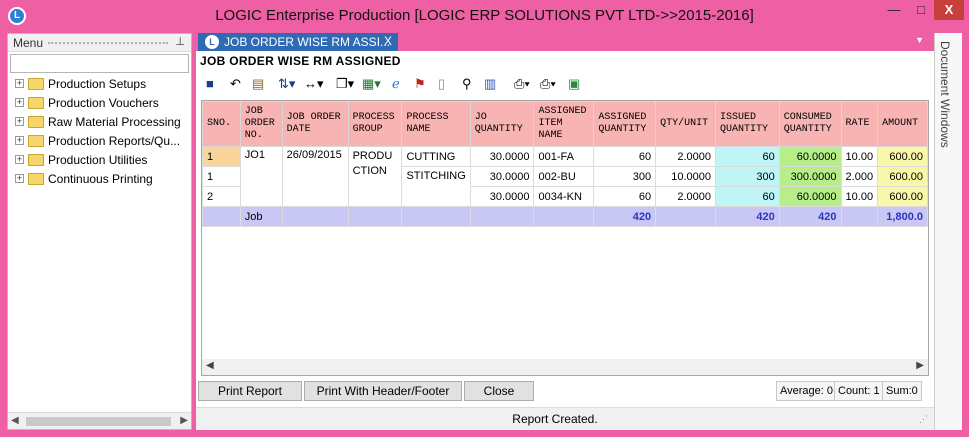 This screenshot has height=437, width=969. Describe the element at coordinates (383, 391) in the screenshot. I see `print-with-header-footer-button: Print With Header/Footer` at that location.